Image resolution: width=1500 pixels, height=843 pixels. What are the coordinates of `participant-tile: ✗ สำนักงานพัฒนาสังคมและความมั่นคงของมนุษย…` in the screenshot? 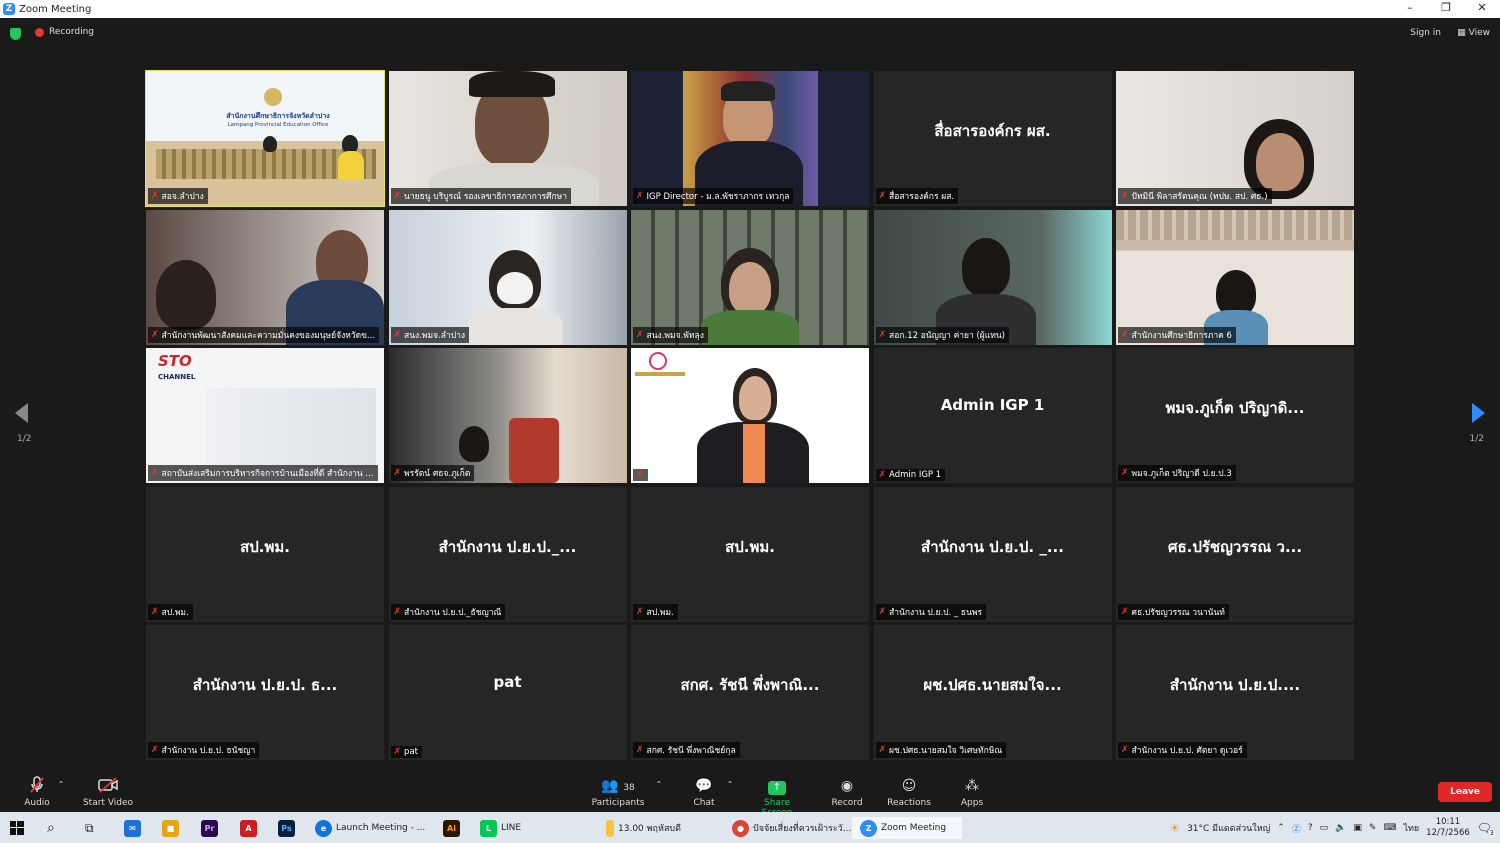 It's located at (265, 277).